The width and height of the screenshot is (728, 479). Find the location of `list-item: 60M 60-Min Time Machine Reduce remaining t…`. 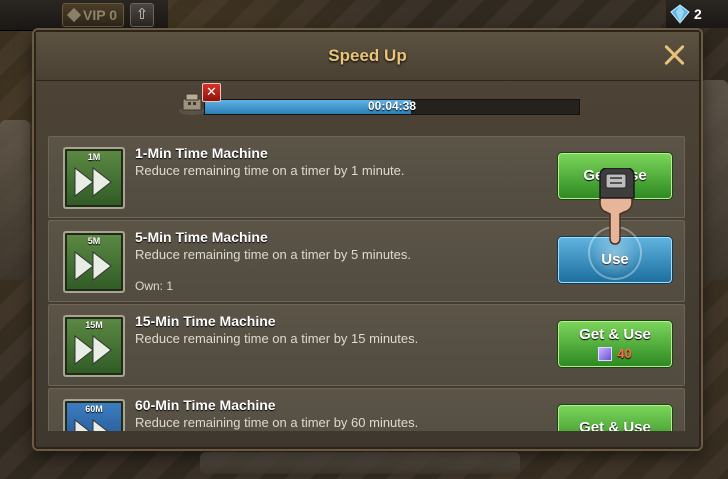

list-item: 60M 60-Min Time Machine Reduce remaining t… is located at coordinates (366, 409).